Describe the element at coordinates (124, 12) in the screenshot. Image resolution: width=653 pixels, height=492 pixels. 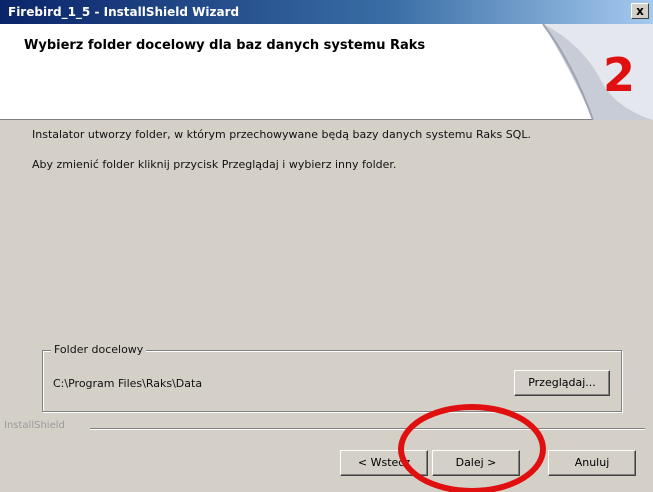
I see `window-title: Firebird_1_5 - InstallShield Wizard` at that location.